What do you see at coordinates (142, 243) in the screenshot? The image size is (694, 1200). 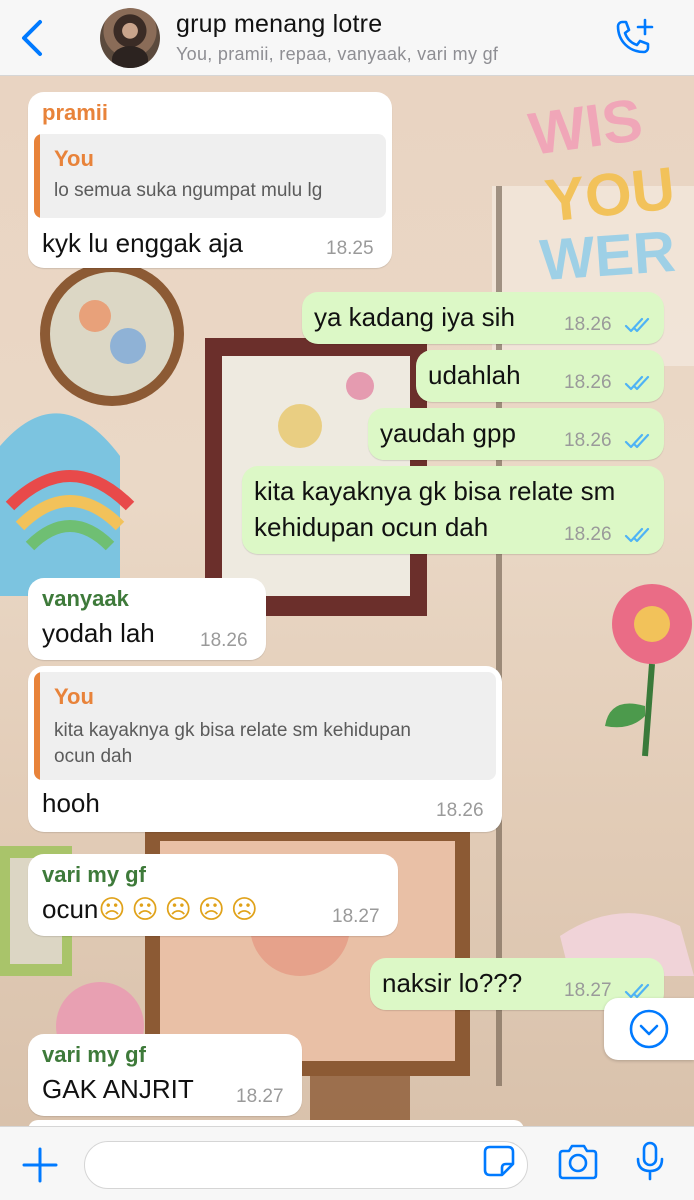 I see `message-text: kyk lu enggak aja` at bounding box center [142, 243].